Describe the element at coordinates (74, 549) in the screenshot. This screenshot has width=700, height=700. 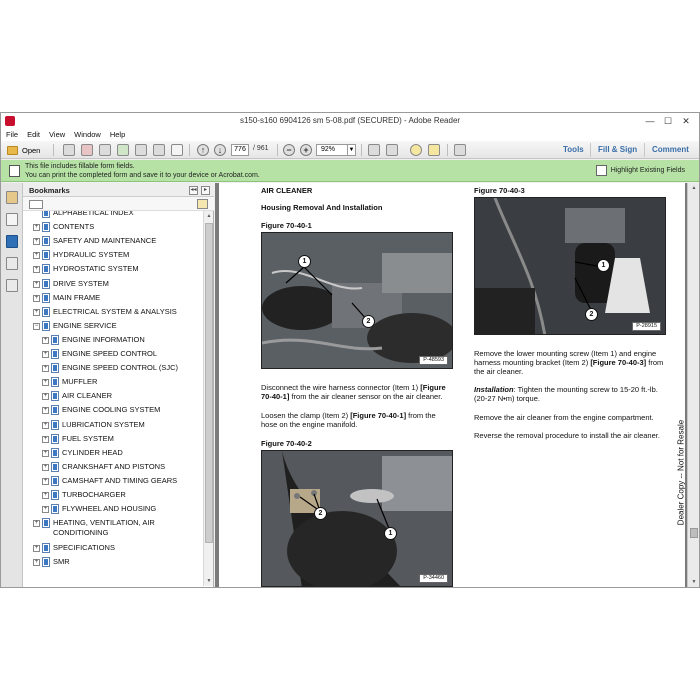
I see `bookmark-item: + SPECIFICATIONS` at that location.